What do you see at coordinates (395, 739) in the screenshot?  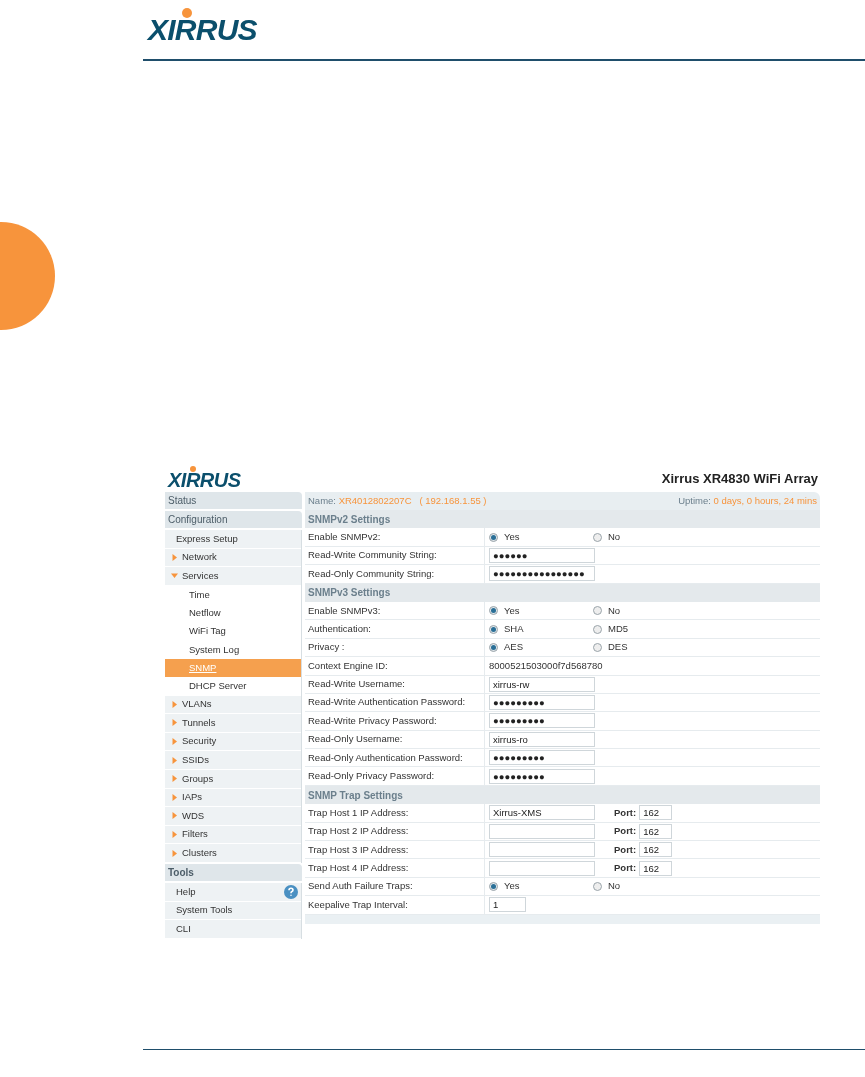 I see `field-label: Read-Only Username:` at bounding box center [395, 739].